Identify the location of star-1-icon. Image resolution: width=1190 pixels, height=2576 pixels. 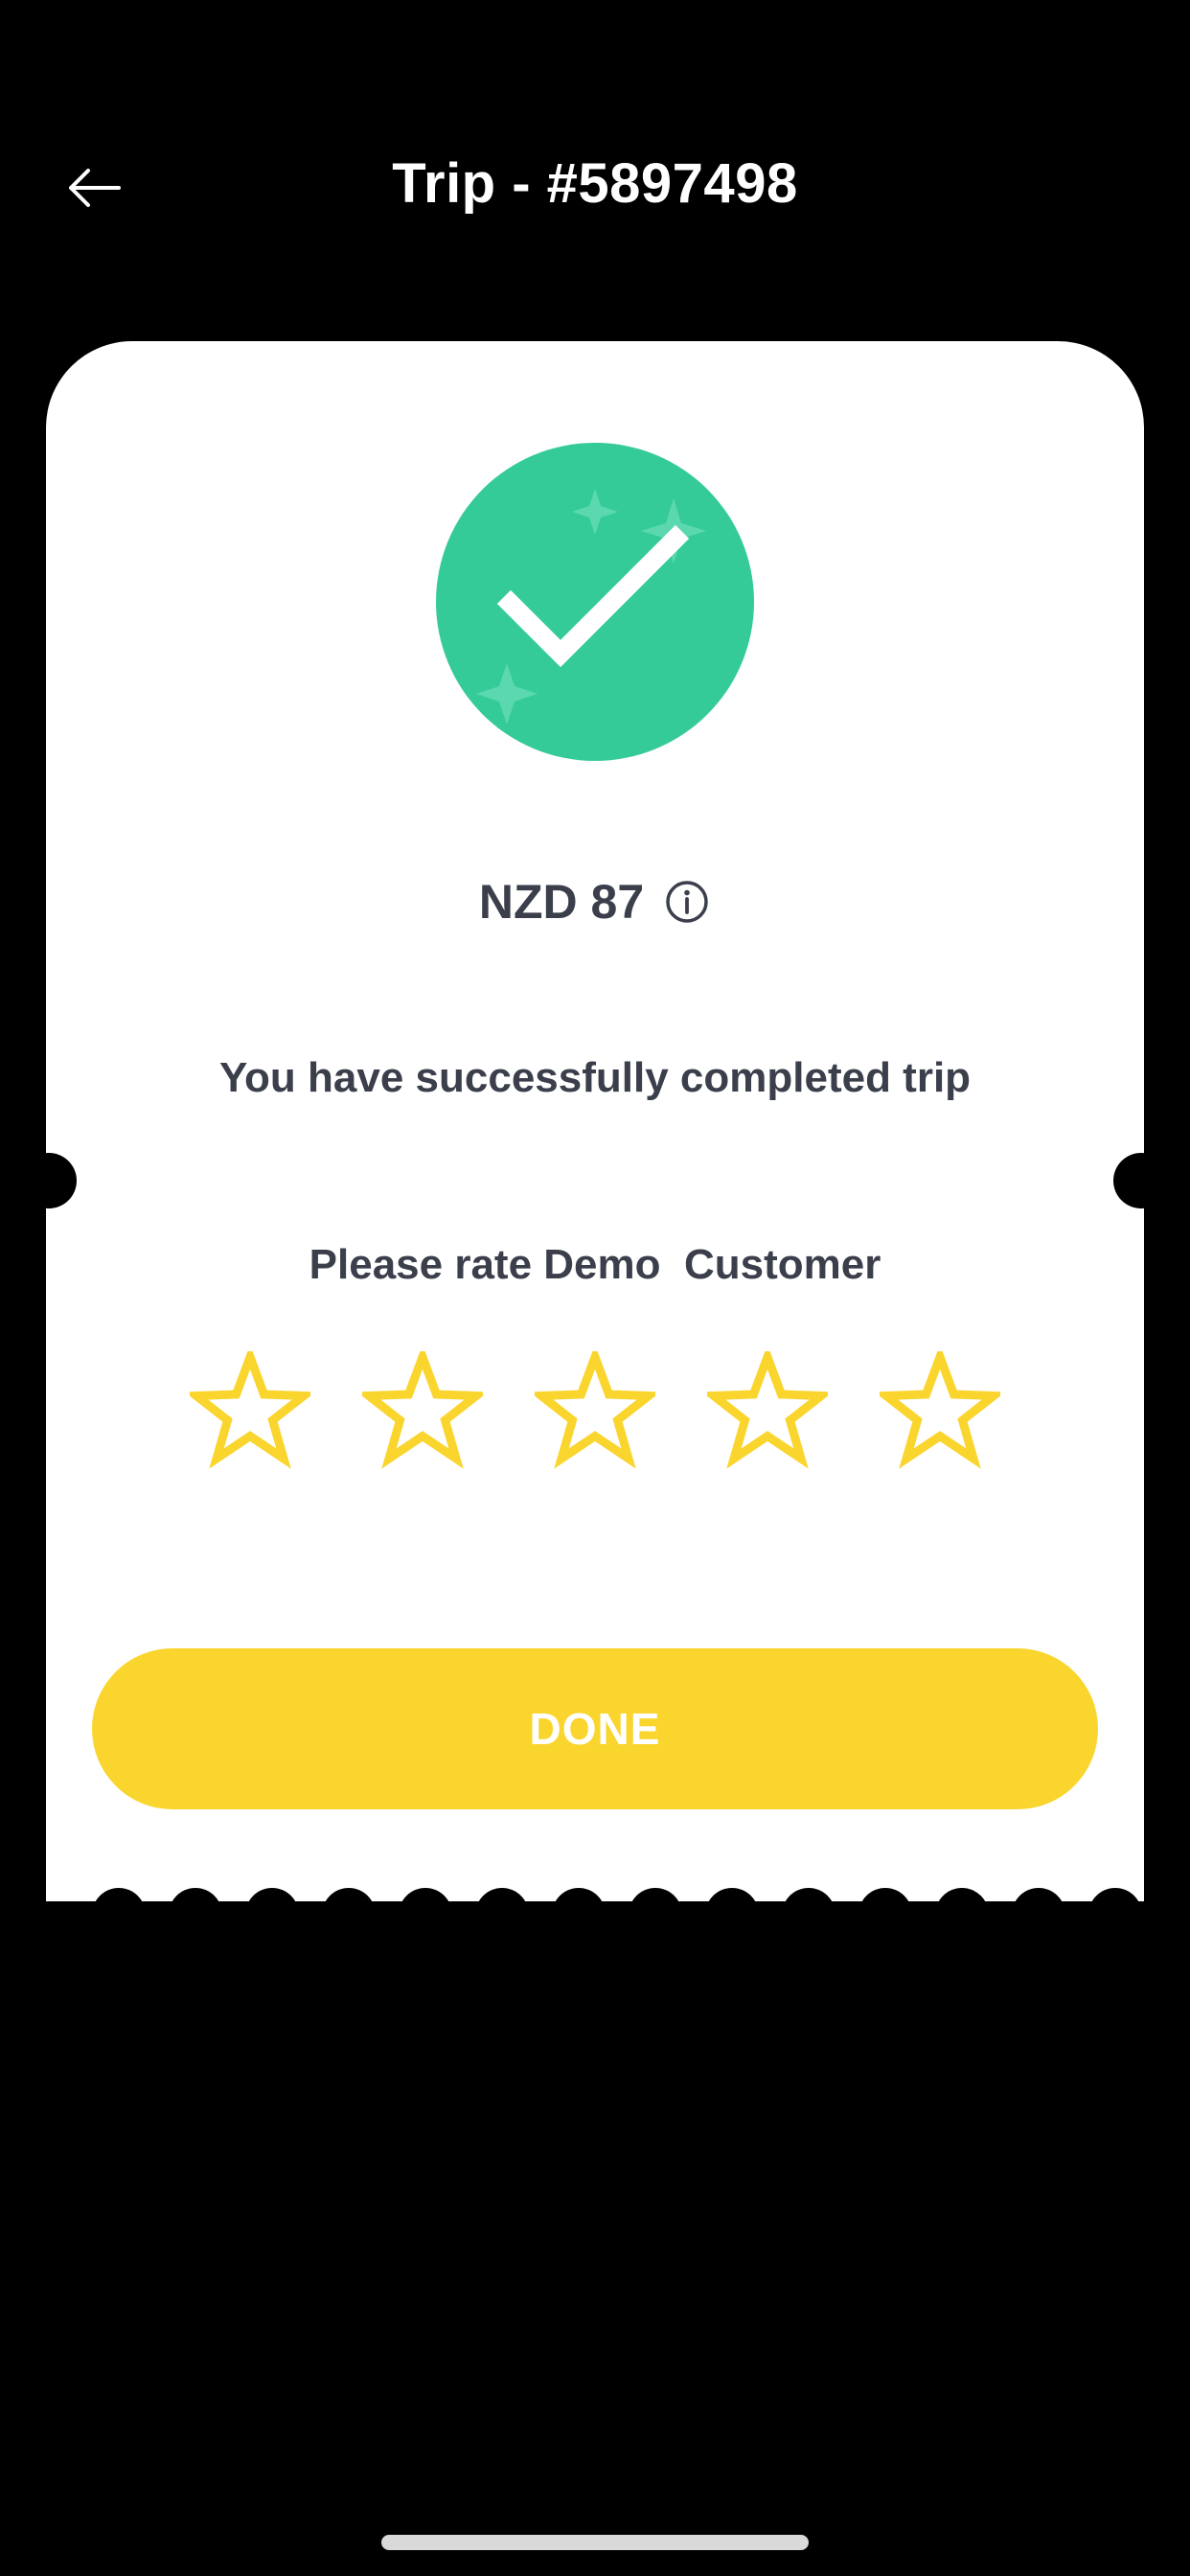
(250, 1411).